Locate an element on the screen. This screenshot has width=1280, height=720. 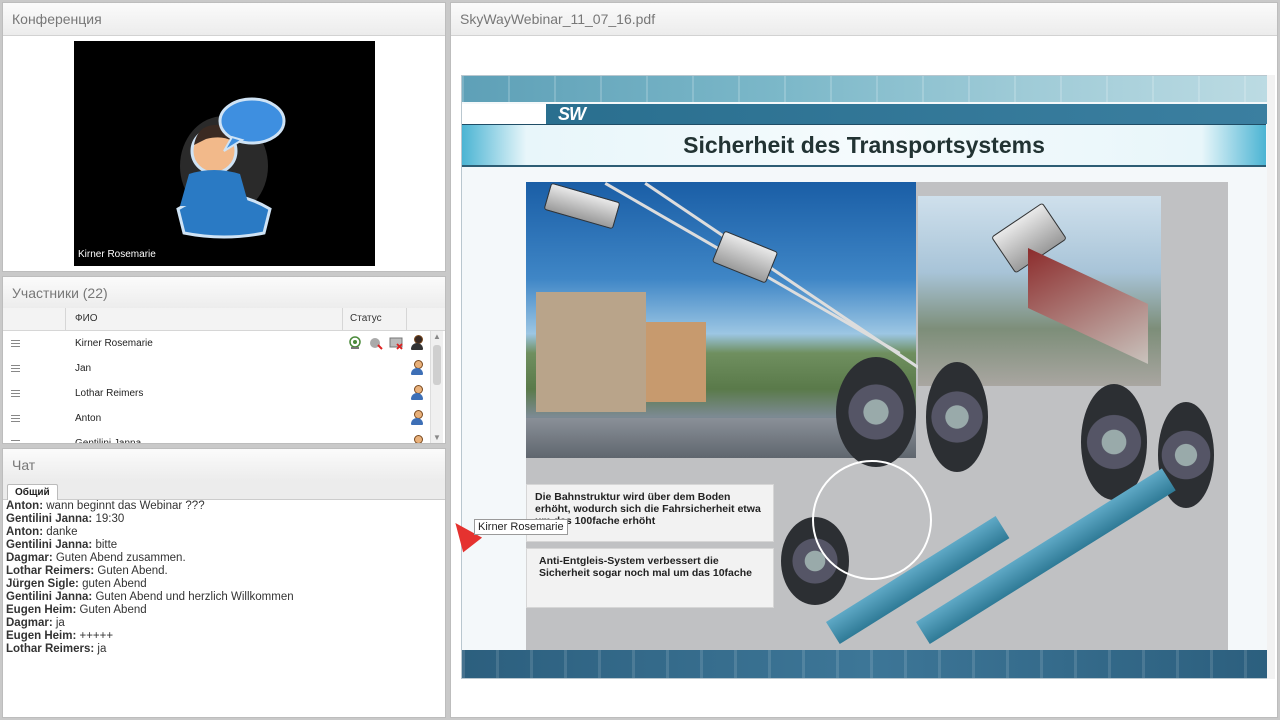
message-text: wann beginnt das Webinar ??? is located at coordinates (125, 506).